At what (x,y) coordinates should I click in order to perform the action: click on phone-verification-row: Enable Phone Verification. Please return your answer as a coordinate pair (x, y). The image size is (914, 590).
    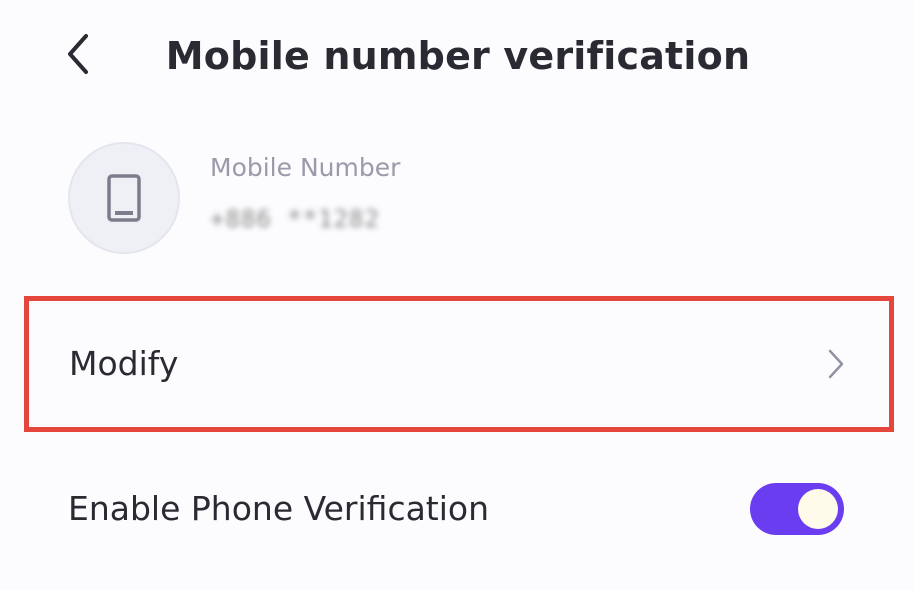
    Looking at the image, I should click on (459, 509).